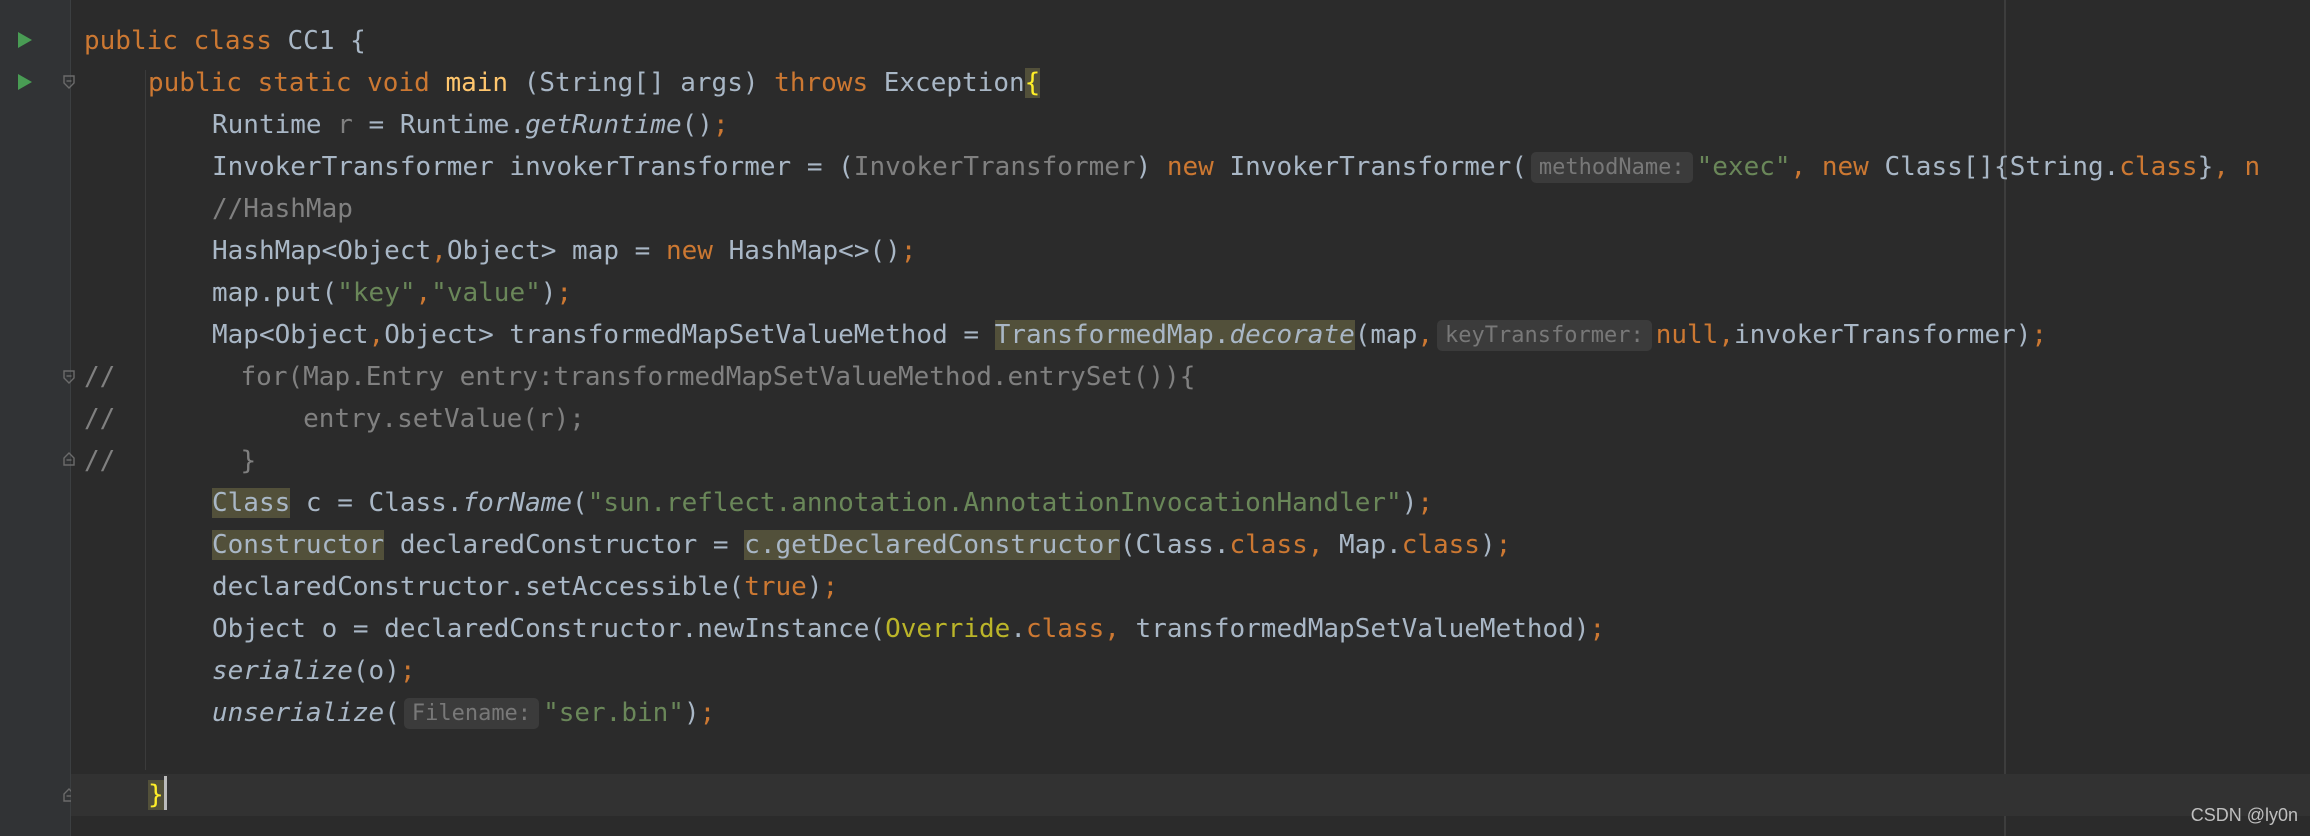  I want to click on code-line: Runtime r = Runtime.getRuntime();, so click(470, 125).